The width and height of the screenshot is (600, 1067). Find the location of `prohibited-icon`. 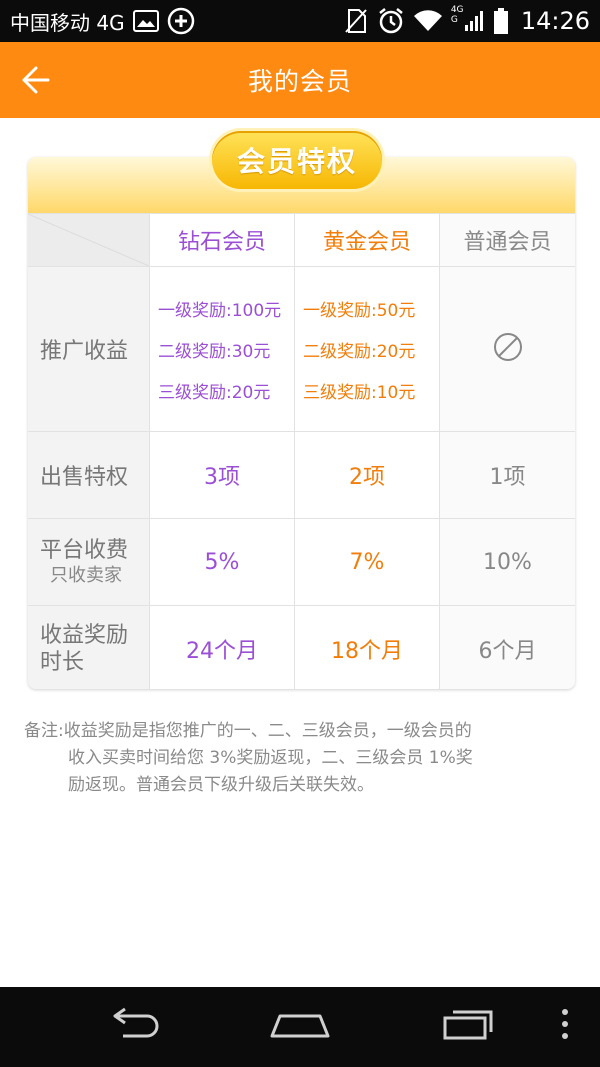

prohibited-icon is located at coordinates (508, 349).